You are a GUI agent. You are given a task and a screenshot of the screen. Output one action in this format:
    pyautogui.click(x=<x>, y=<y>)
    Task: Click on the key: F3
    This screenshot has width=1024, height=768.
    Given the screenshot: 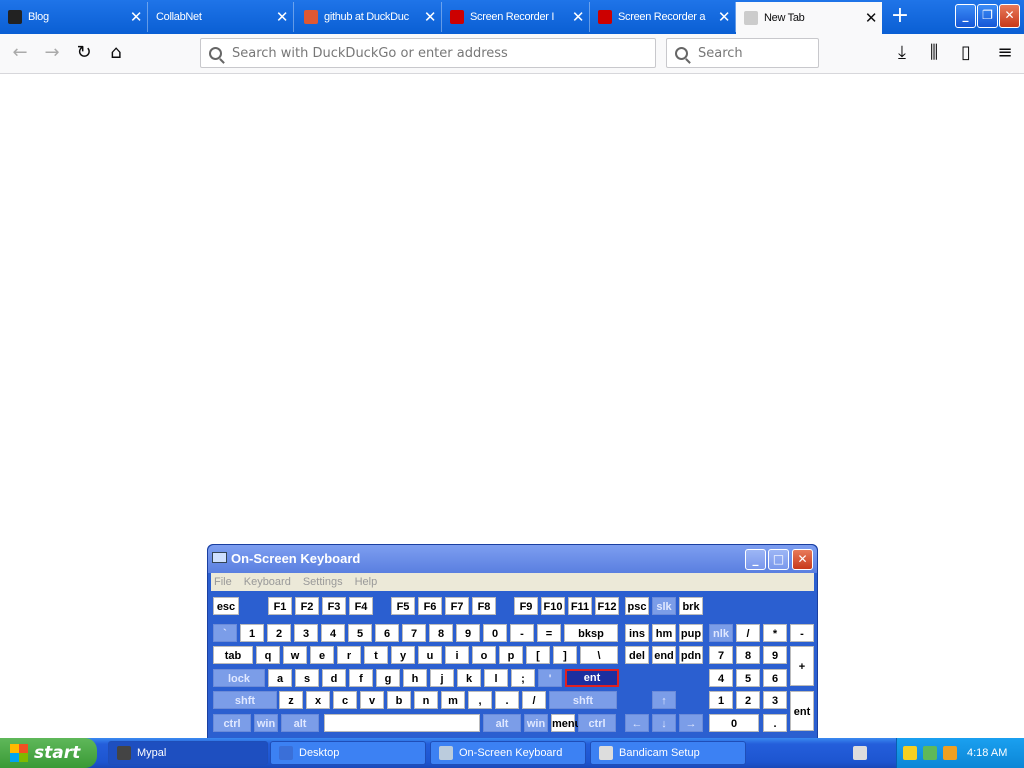 What is the action you would take?
    pyautogui.click(x=334, y=606)
    